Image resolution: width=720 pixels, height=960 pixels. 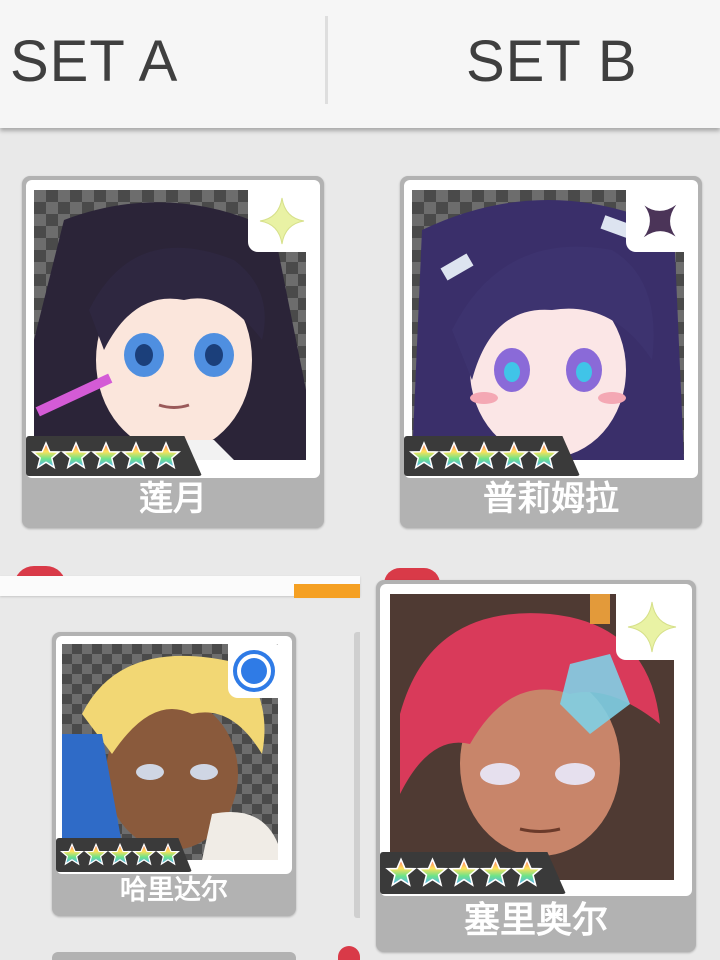 I want to click on notification-dot, so click(x=349, y=953).